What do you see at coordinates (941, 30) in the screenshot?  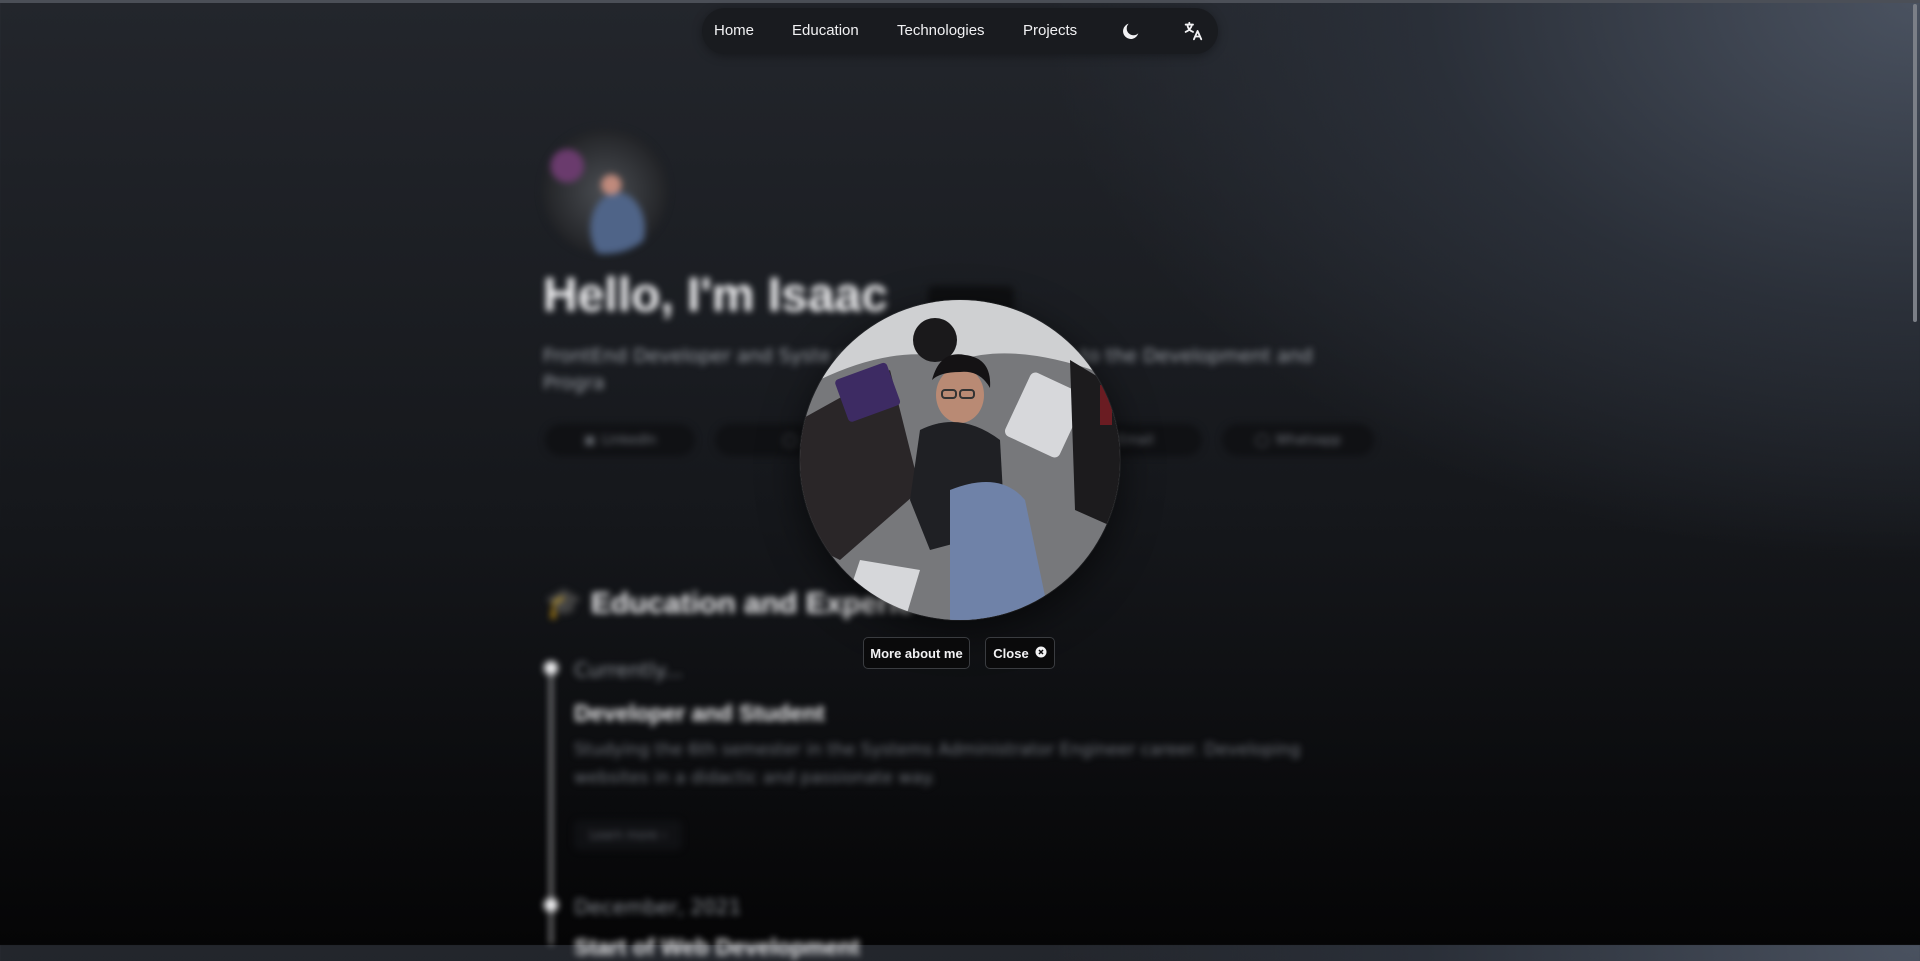 I see `nav-technologies: Technologies` at bounding box center [941, 30].